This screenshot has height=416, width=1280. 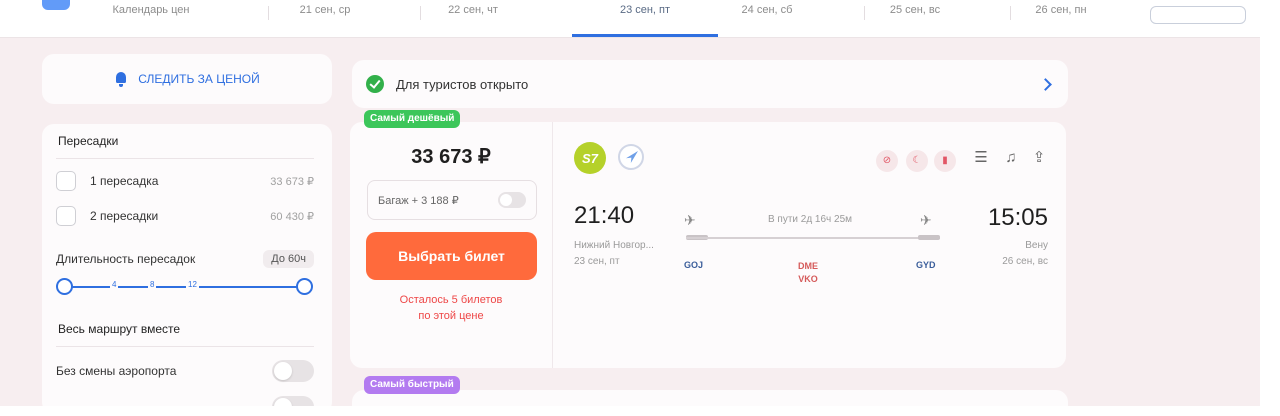 I want to click on tab-date-25: 25 сен, вс, so click(x=915, y=18).